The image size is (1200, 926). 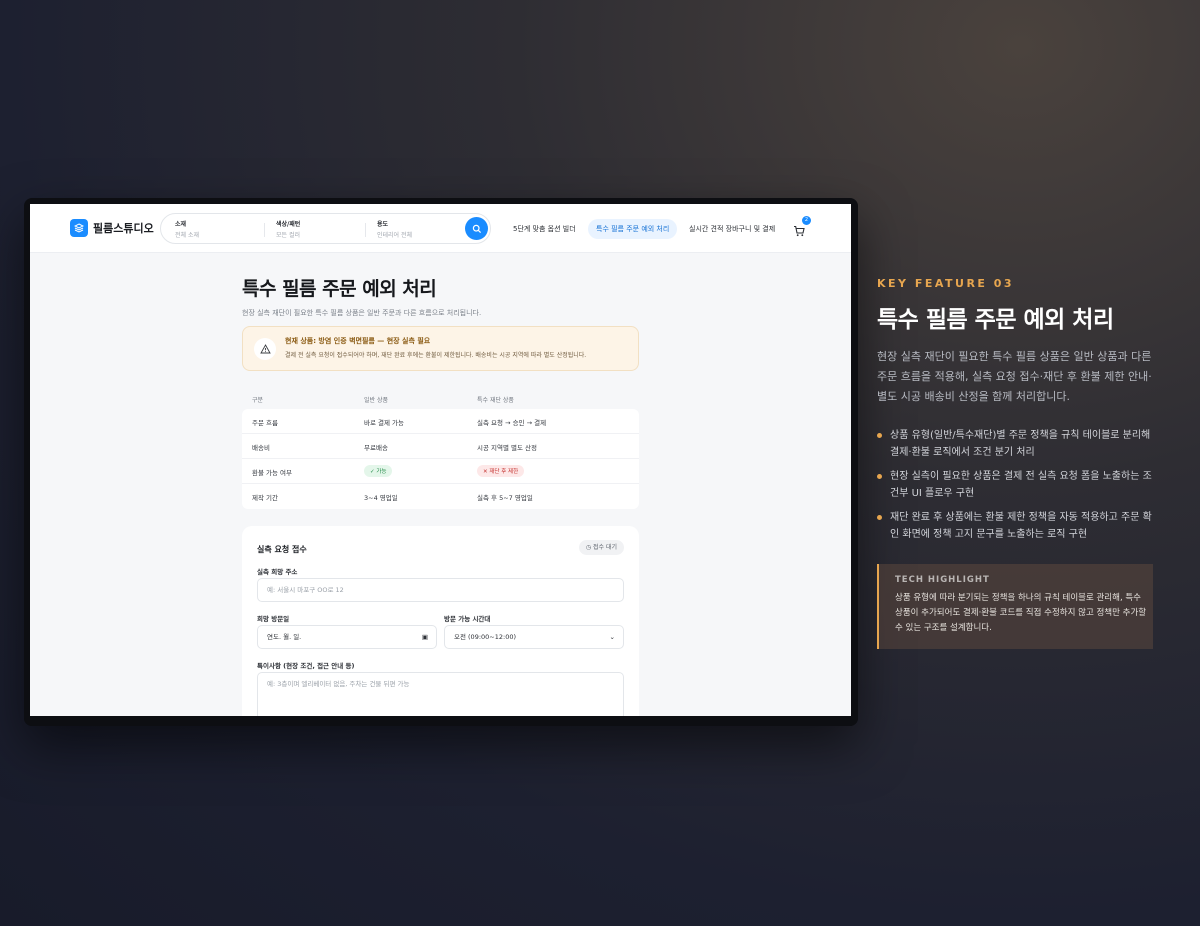 What do you see at coordinates (187, 235) in the screenshot?
I see `material-value: 전체 소재` at bounding box center [187, 235].